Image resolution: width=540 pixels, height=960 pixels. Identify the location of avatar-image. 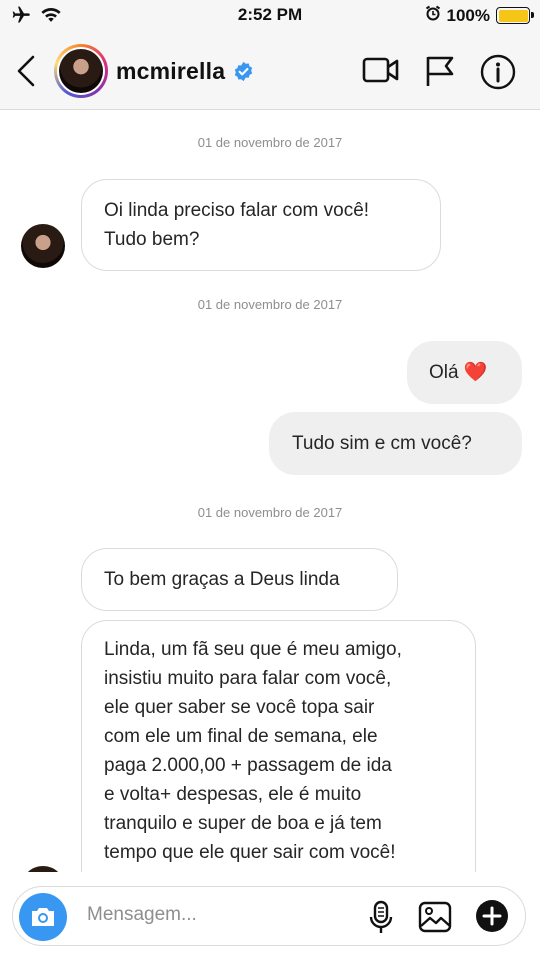
(81, 71).